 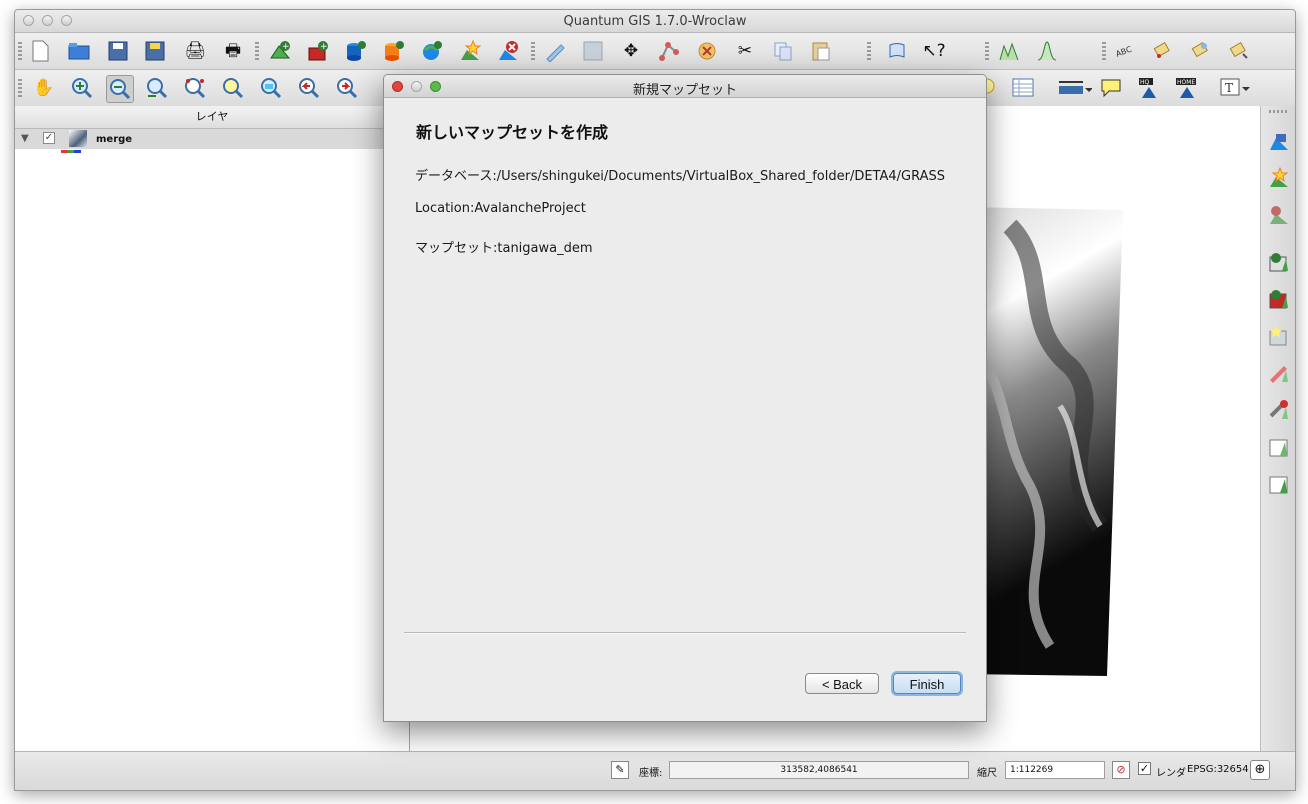 What do you see at coordinates (1075, 88) in the screenshot?
I see `measure-icon` at bounding box center [1075, 88].